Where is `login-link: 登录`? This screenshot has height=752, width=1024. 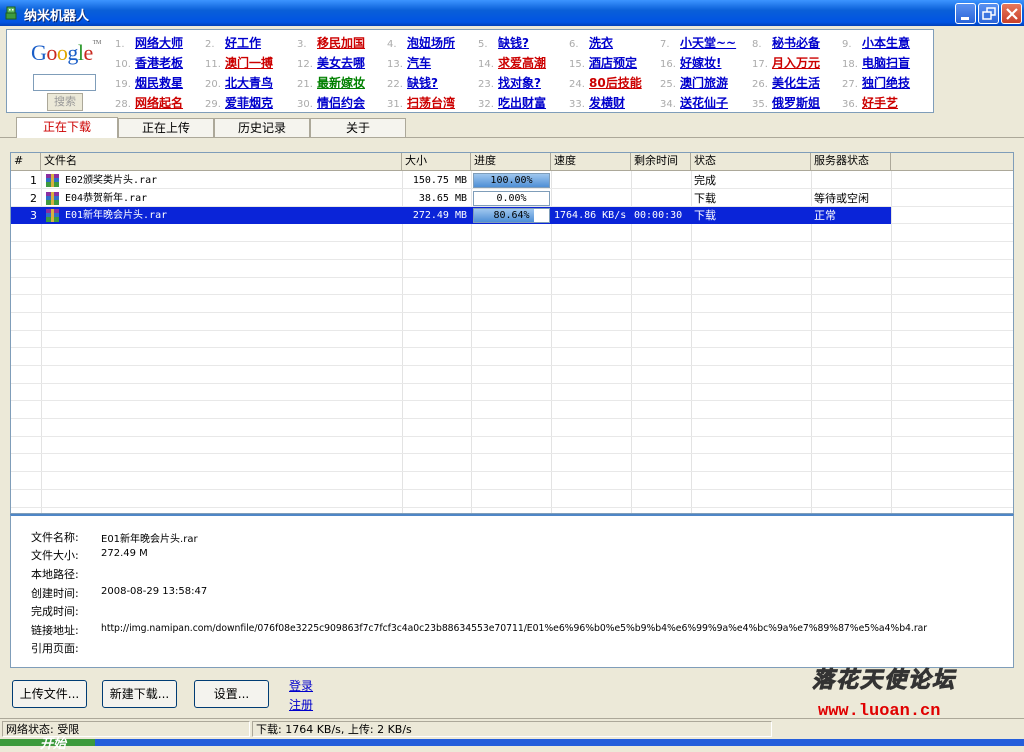 login-link: 登录 is located at coordinates (301, 685).